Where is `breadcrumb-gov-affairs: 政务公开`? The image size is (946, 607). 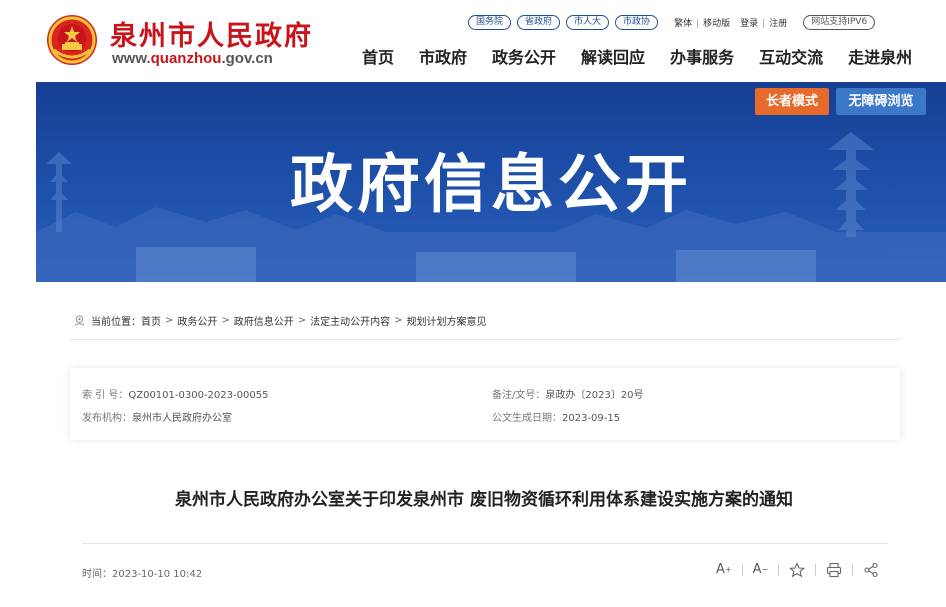 breadcrumb-gov-affairs: 政务公开 is located at coordinates (197, 320).